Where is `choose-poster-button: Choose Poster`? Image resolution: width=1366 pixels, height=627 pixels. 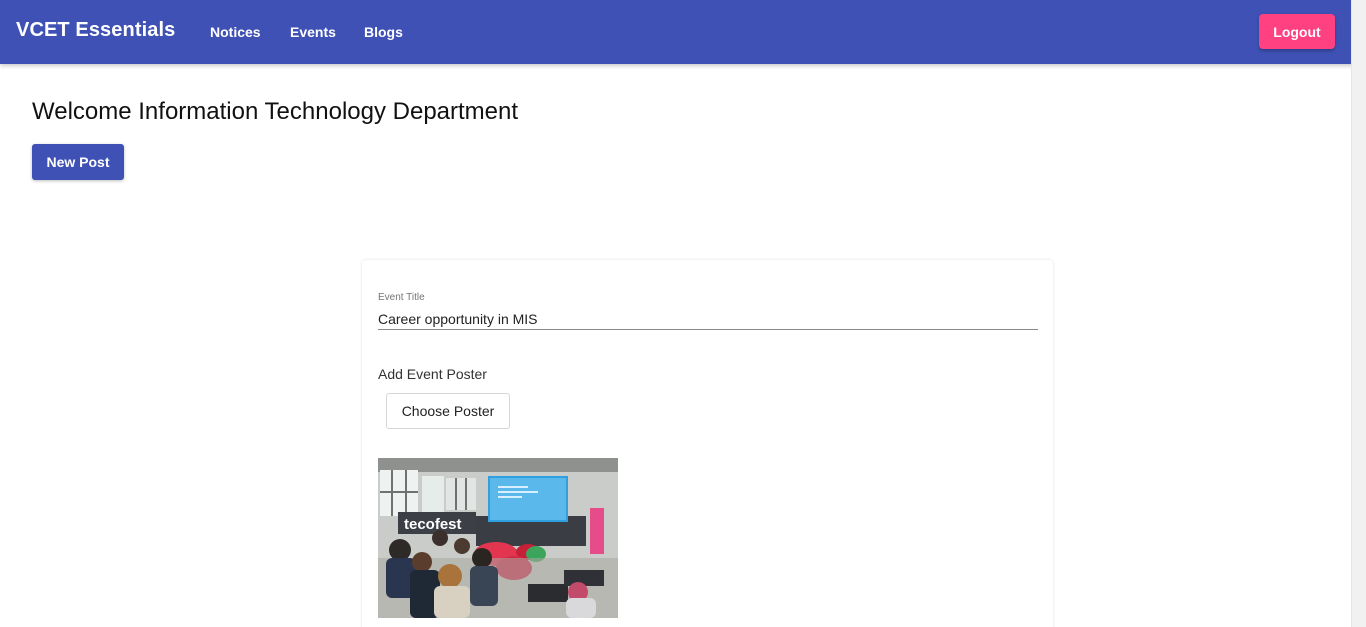
choose-poster-button: Choose Poster is located at coordinates (448, 411).